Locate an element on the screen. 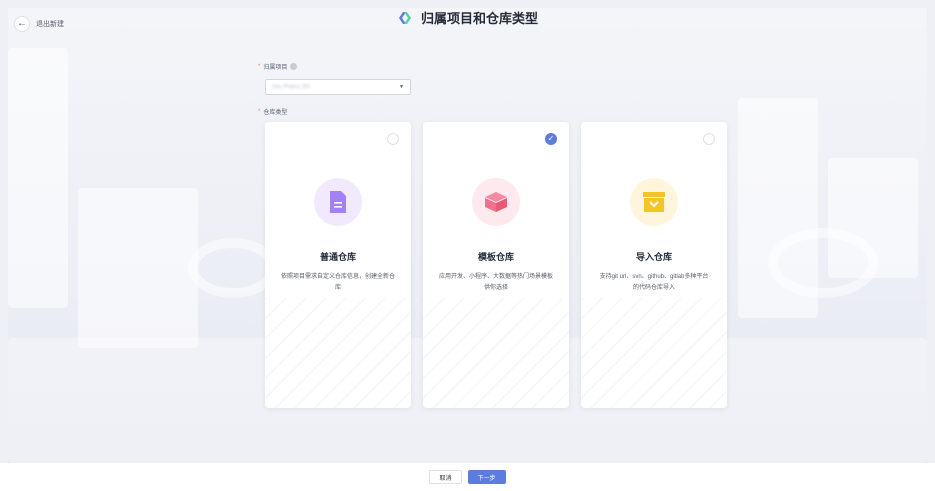 Image resolution: width=935 pixels, height=491 pixels. card-description: 应用开发、小程序、大数据等热门场景模板供你选择 is located at coordinates (496, 282).